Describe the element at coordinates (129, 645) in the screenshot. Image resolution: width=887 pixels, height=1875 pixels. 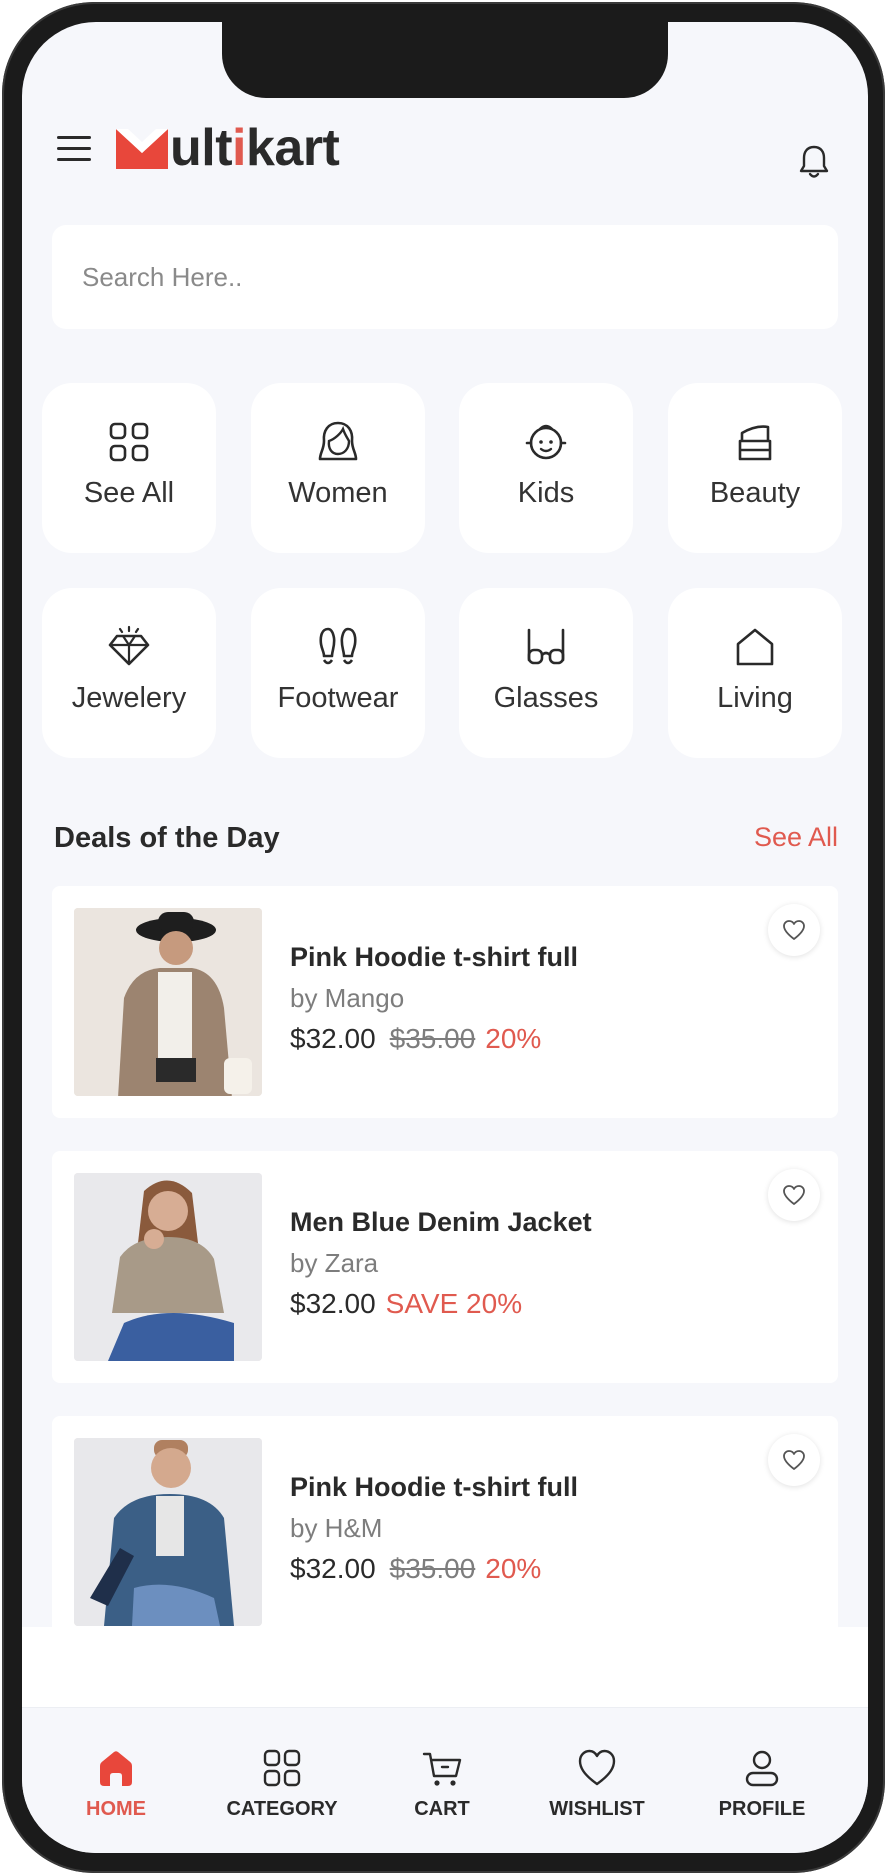
I see `diamond-icon` at that location.